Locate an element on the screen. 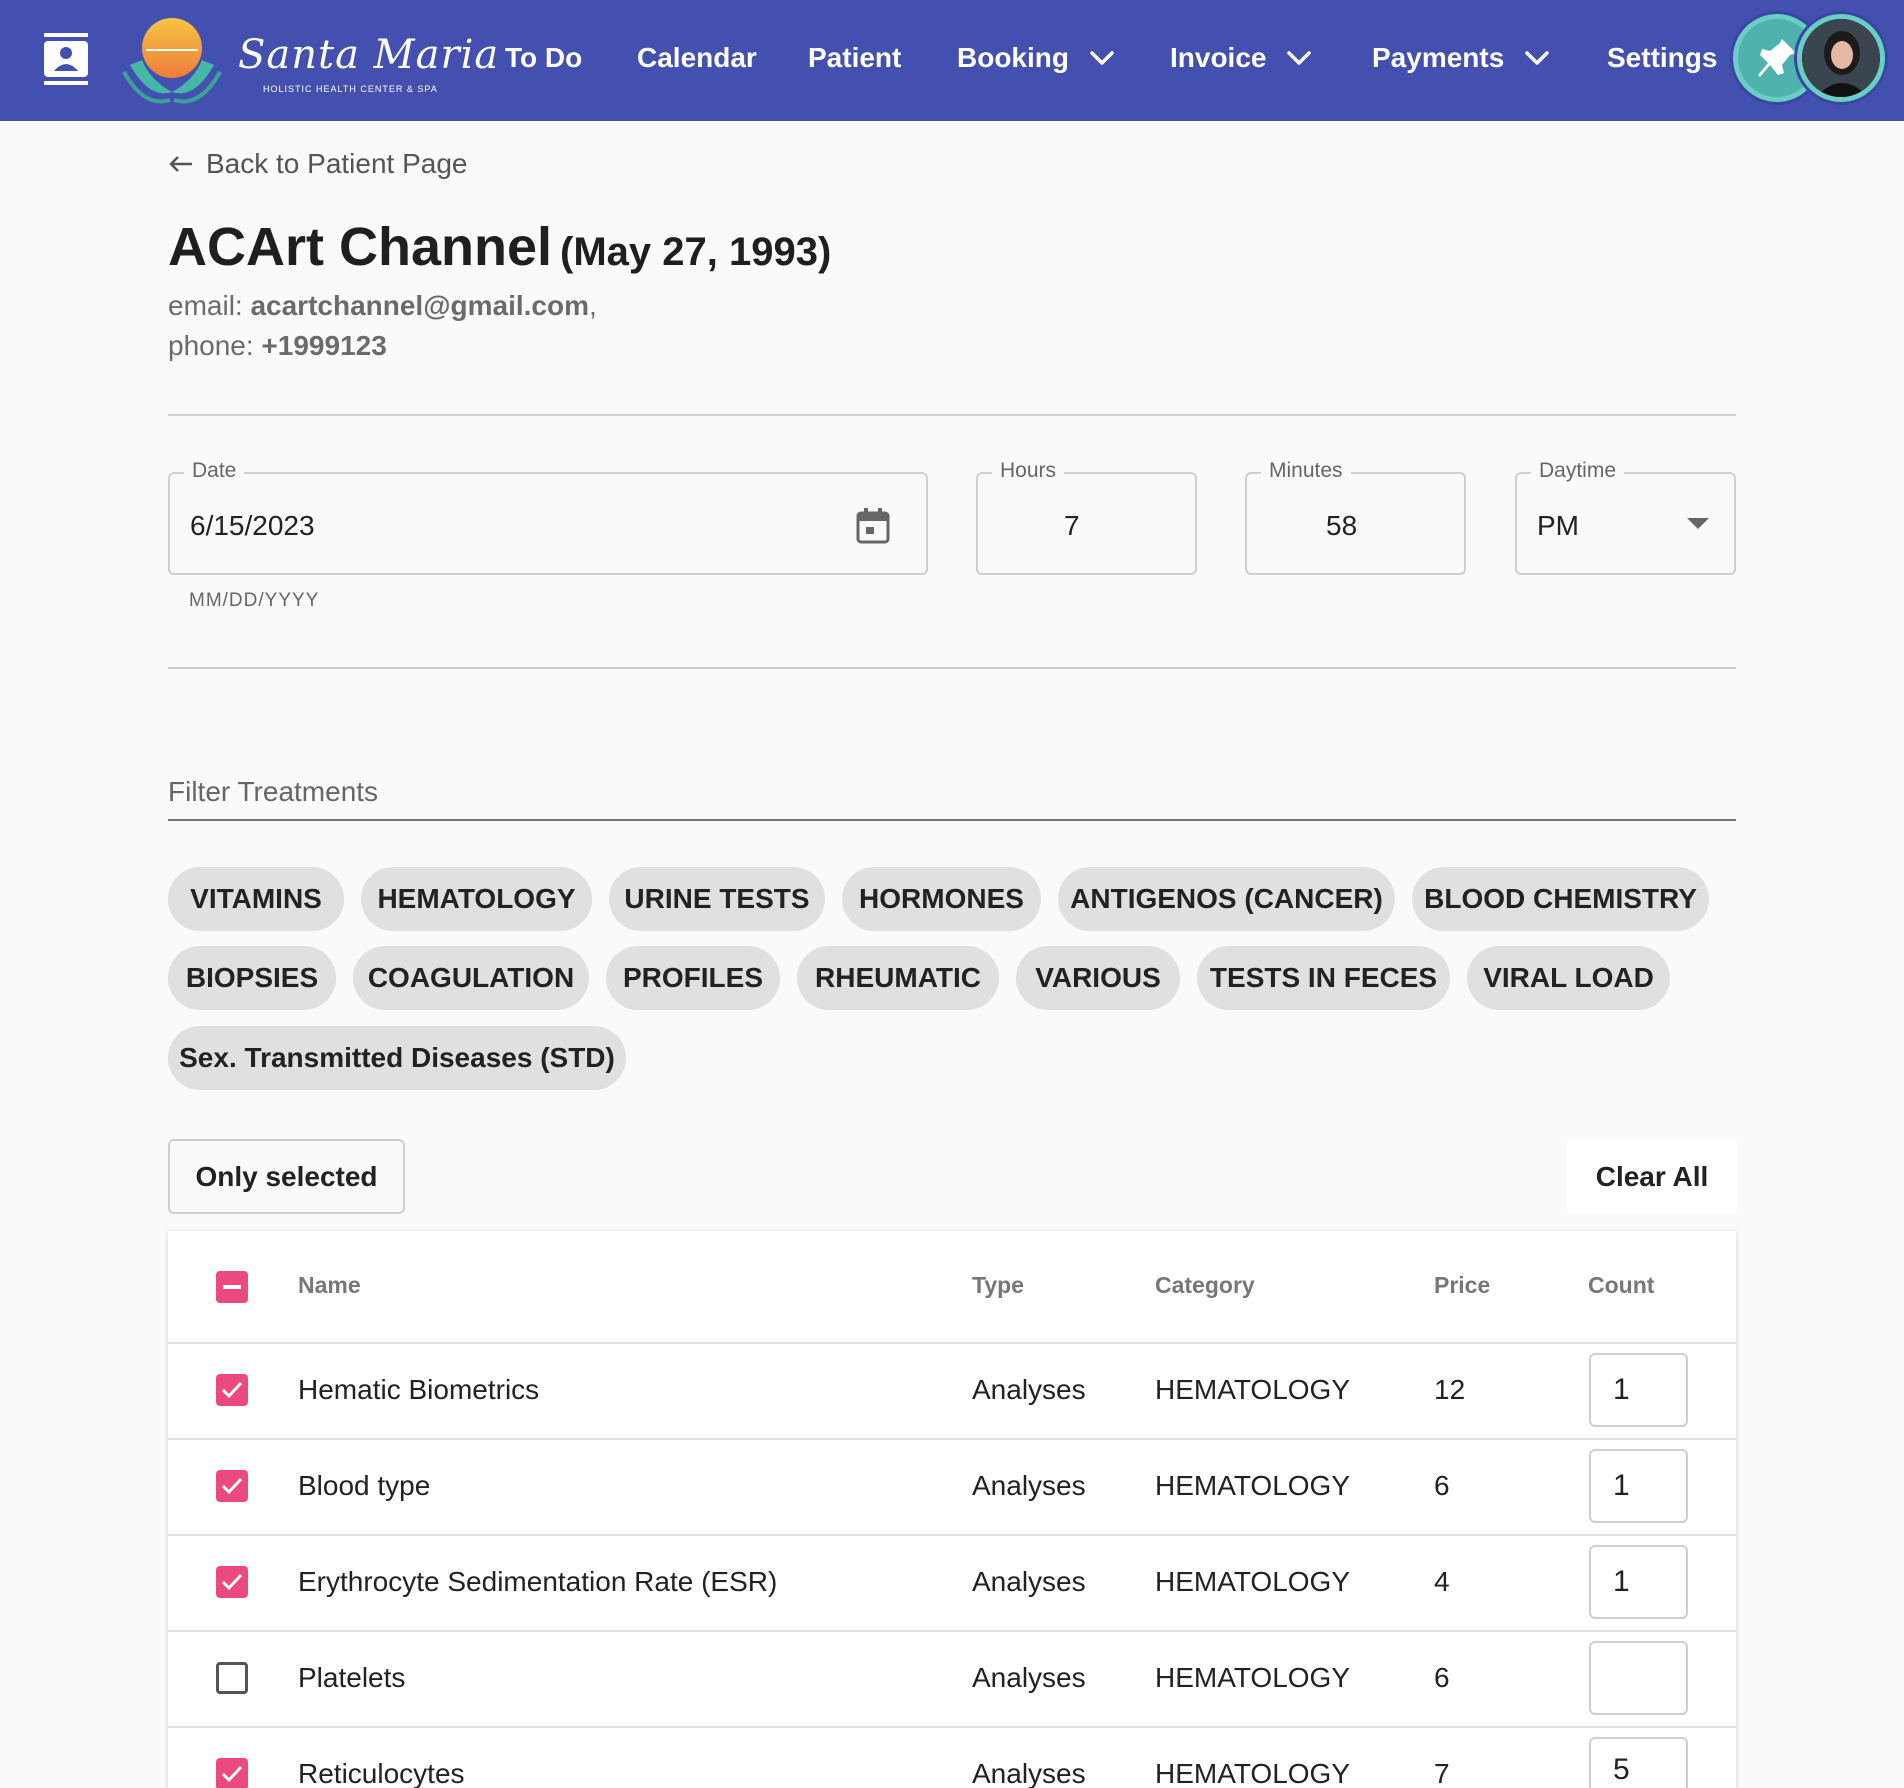 This screenshot has height=1788, width=1904. chip-biopsies: BIOPSIES is located at coordinates (252, 978).